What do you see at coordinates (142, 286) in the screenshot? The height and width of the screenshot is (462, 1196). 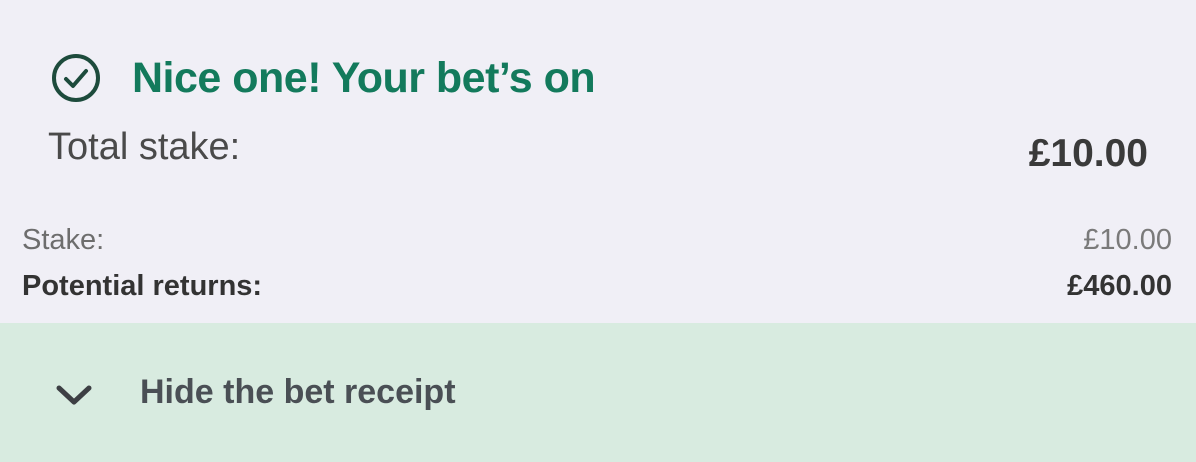 I see `potential-returns-label: Potential returns:` at bounding box center [142, 286].